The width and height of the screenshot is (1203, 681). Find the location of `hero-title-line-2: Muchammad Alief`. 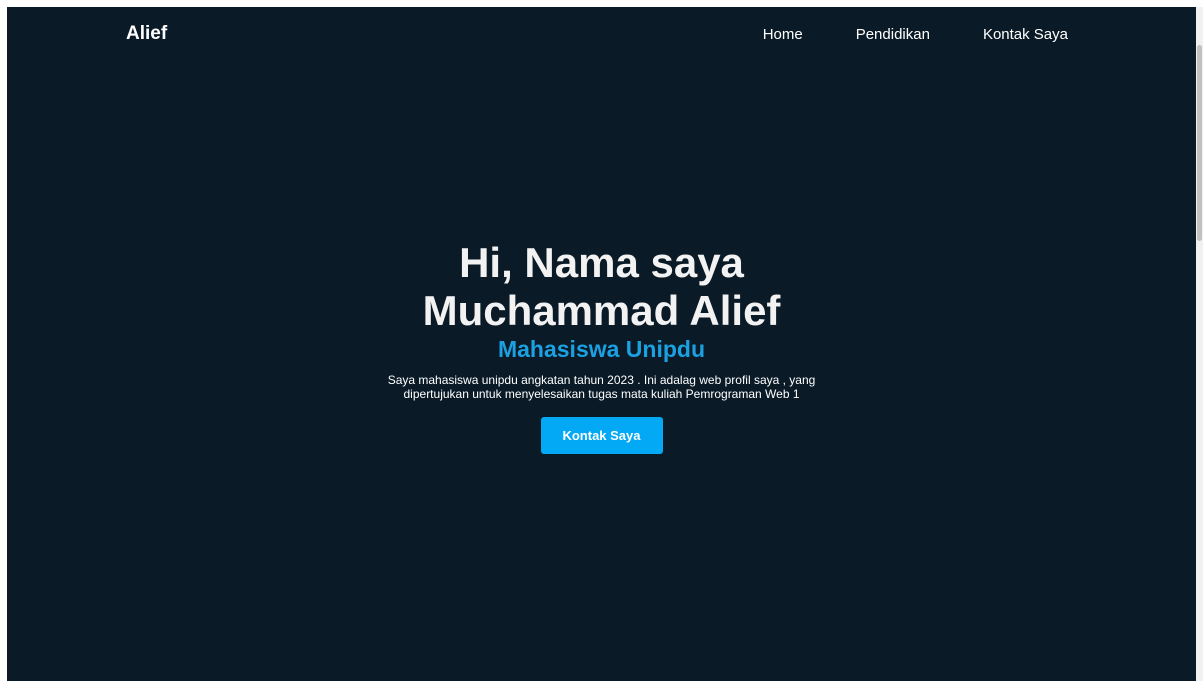

hero-title-line-2: Muchammad Alief is located at coordinates (601, 310).